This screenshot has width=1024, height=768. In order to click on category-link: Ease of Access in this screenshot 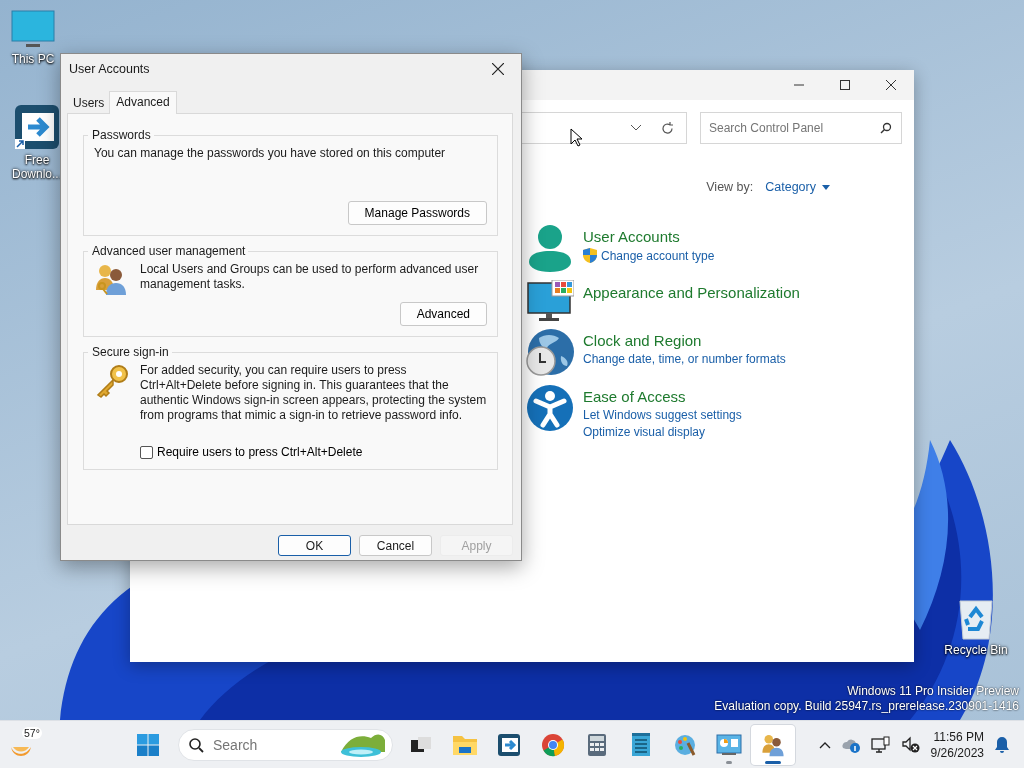, I will do `click(748, 396)`.